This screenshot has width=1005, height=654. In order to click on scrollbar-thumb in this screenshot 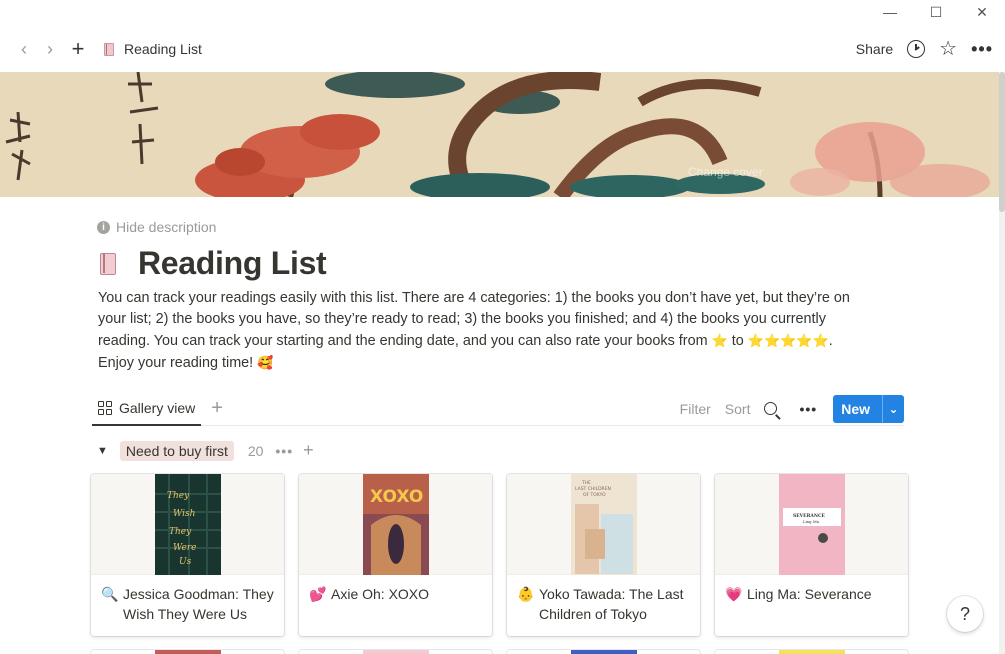, I will do `click(1002, 142)`.